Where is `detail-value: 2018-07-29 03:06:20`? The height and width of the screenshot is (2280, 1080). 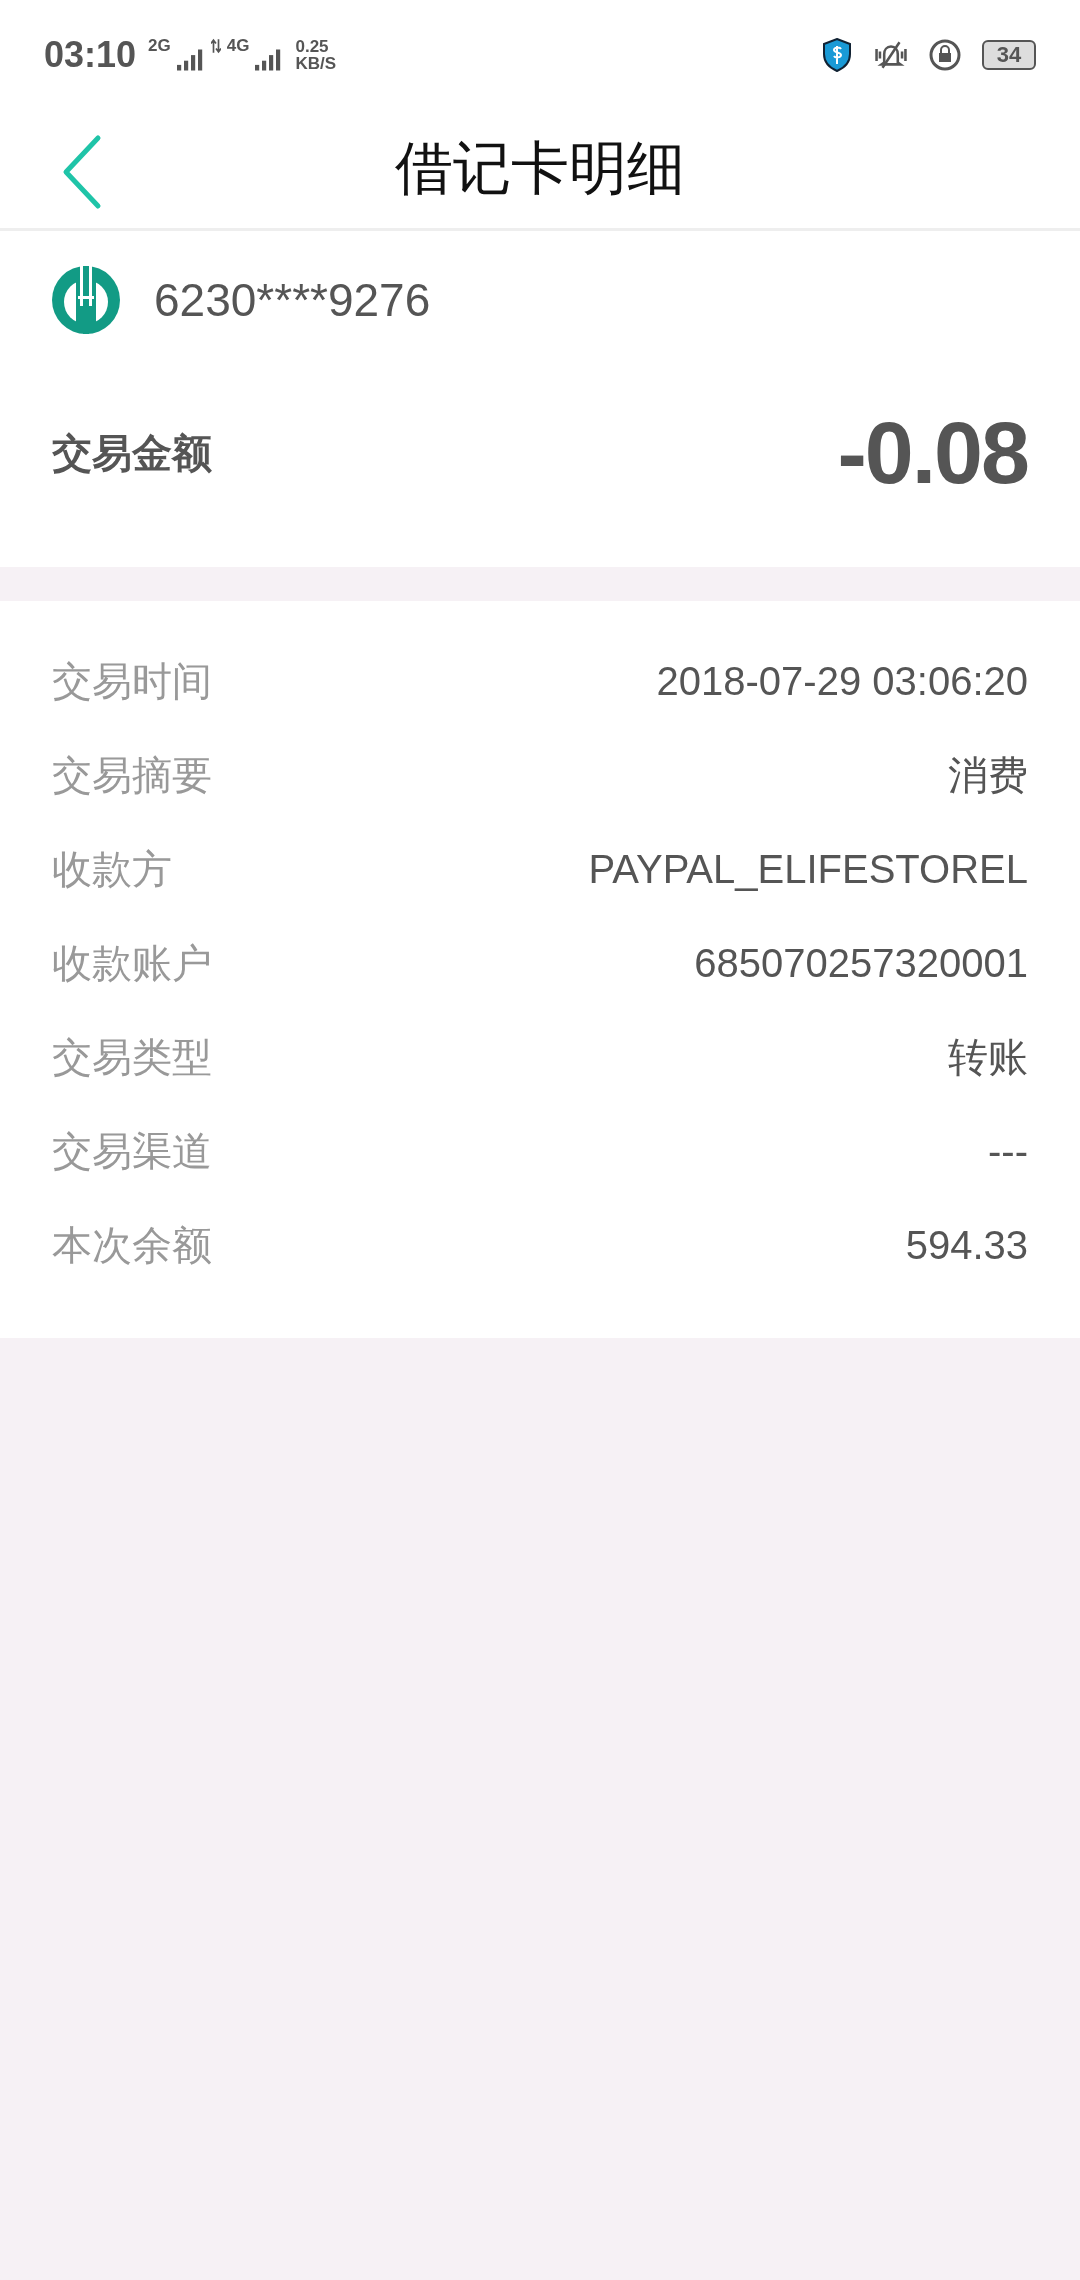 detail-value: 2018-07-29 03:06:20 is located at coordinates (842, 681).